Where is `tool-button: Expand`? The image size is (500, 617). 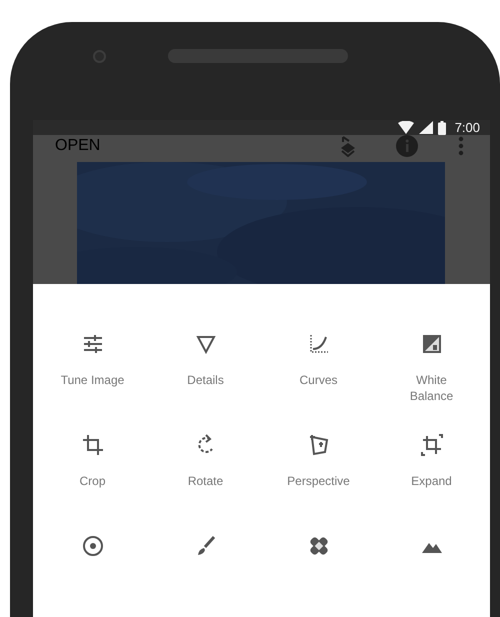
tool-button: Expand is located at coordinates (431, 461).